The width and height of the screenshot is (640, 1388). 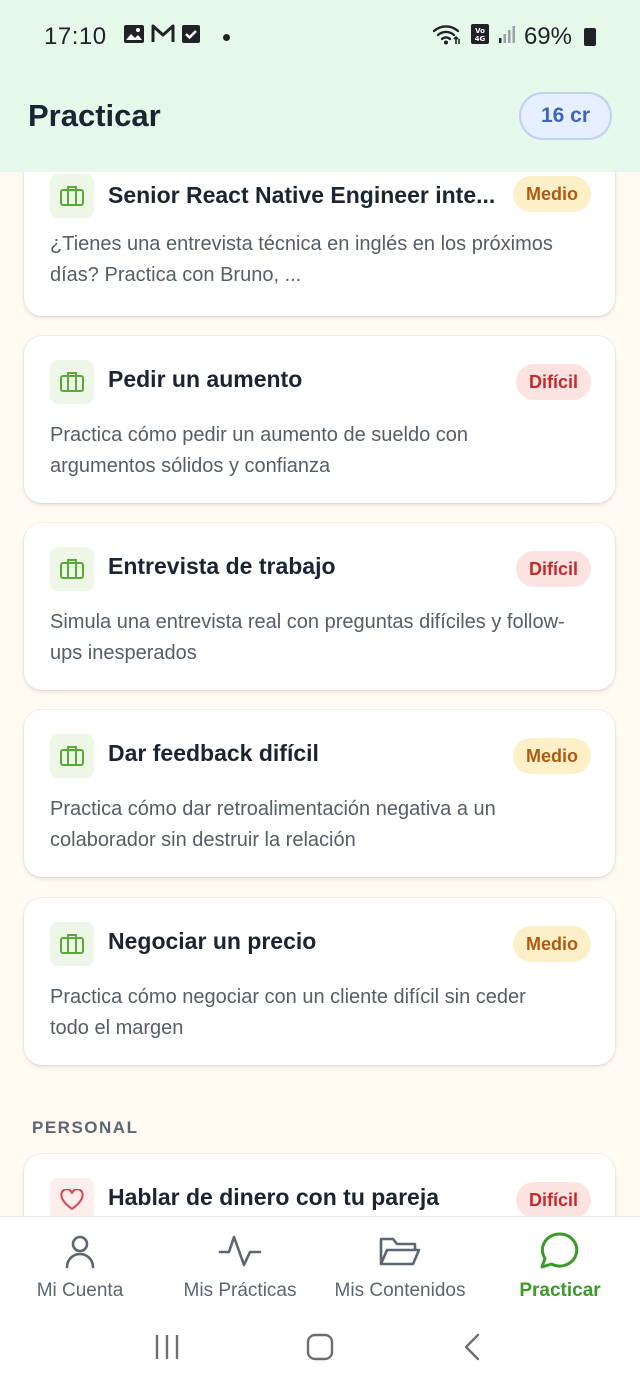 What do you see at coordinates (400, 1290) in the screenshot?
I see `nav-label: Mis Contenidos` at bounding box center [400, 1290].